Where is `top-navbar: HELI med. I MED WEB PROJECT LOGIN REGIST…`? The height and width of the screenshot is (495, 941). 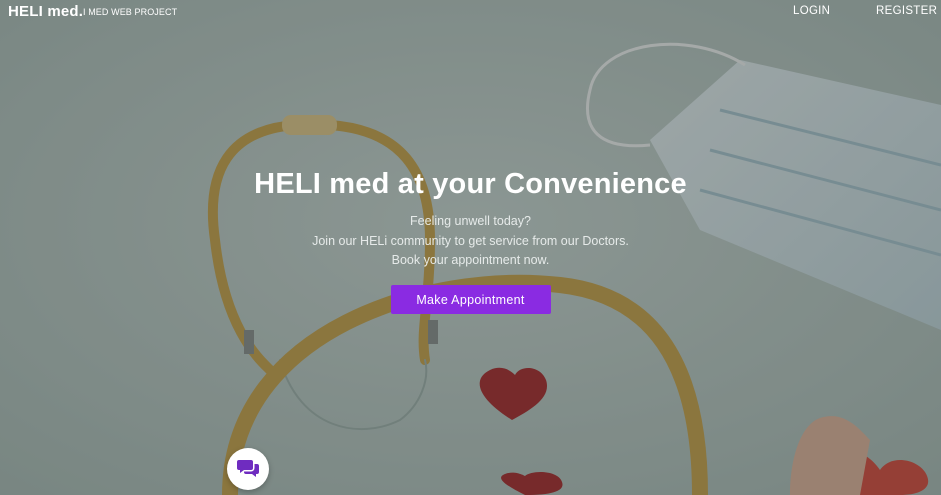
top-navbar: HELI med. I MED WEB PROJECT LOGIN REGIST… is located at coordinates (470, 12).